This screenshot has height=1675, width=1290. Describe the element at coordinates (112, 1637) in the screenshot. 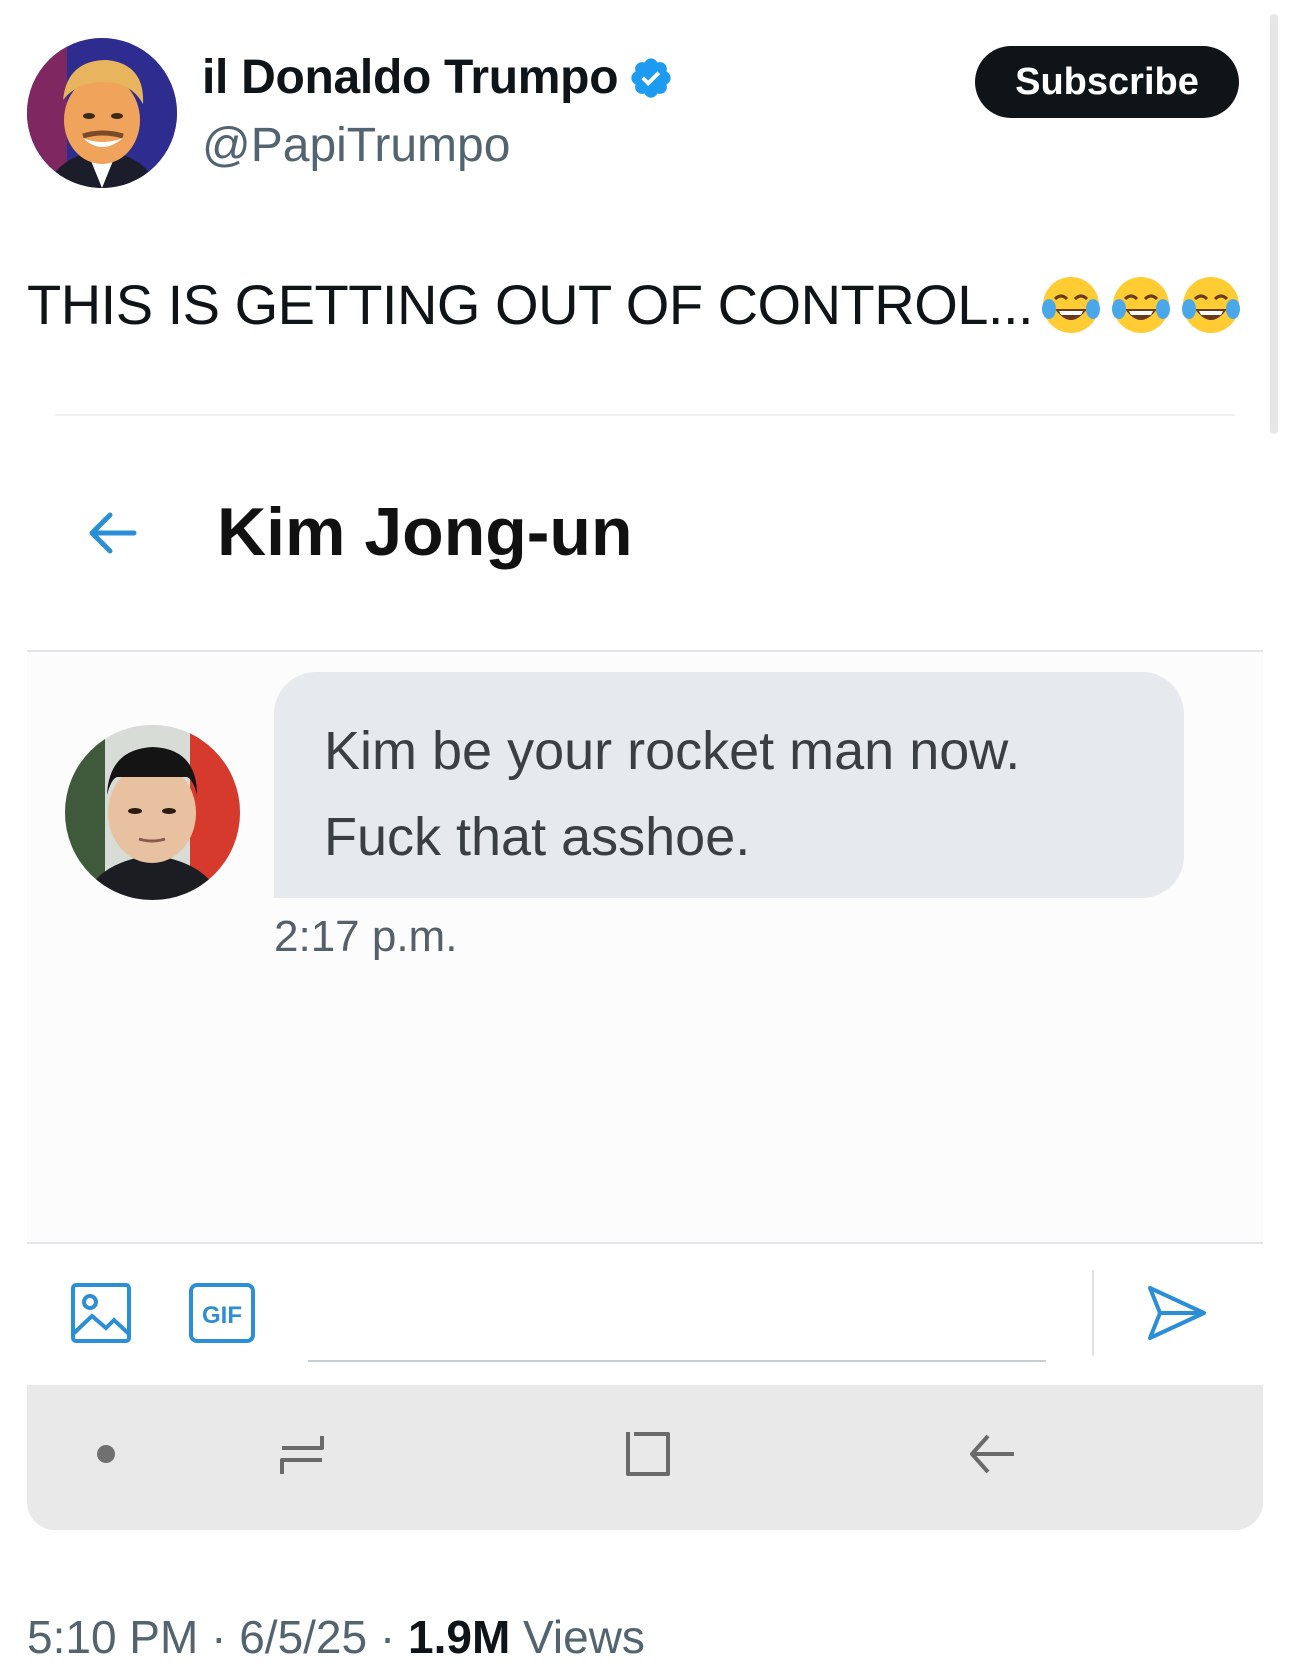

I see `tweet-time: 5:10 PM` at that location.